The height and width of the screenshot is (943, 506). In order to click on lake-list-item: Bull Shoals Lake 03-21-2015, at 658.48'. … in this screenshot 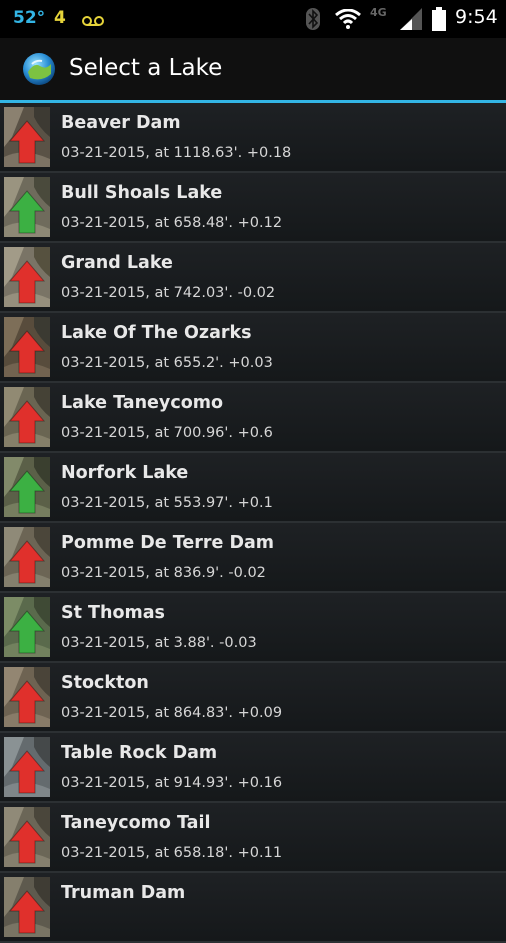, I will do `click(253, 208)`.